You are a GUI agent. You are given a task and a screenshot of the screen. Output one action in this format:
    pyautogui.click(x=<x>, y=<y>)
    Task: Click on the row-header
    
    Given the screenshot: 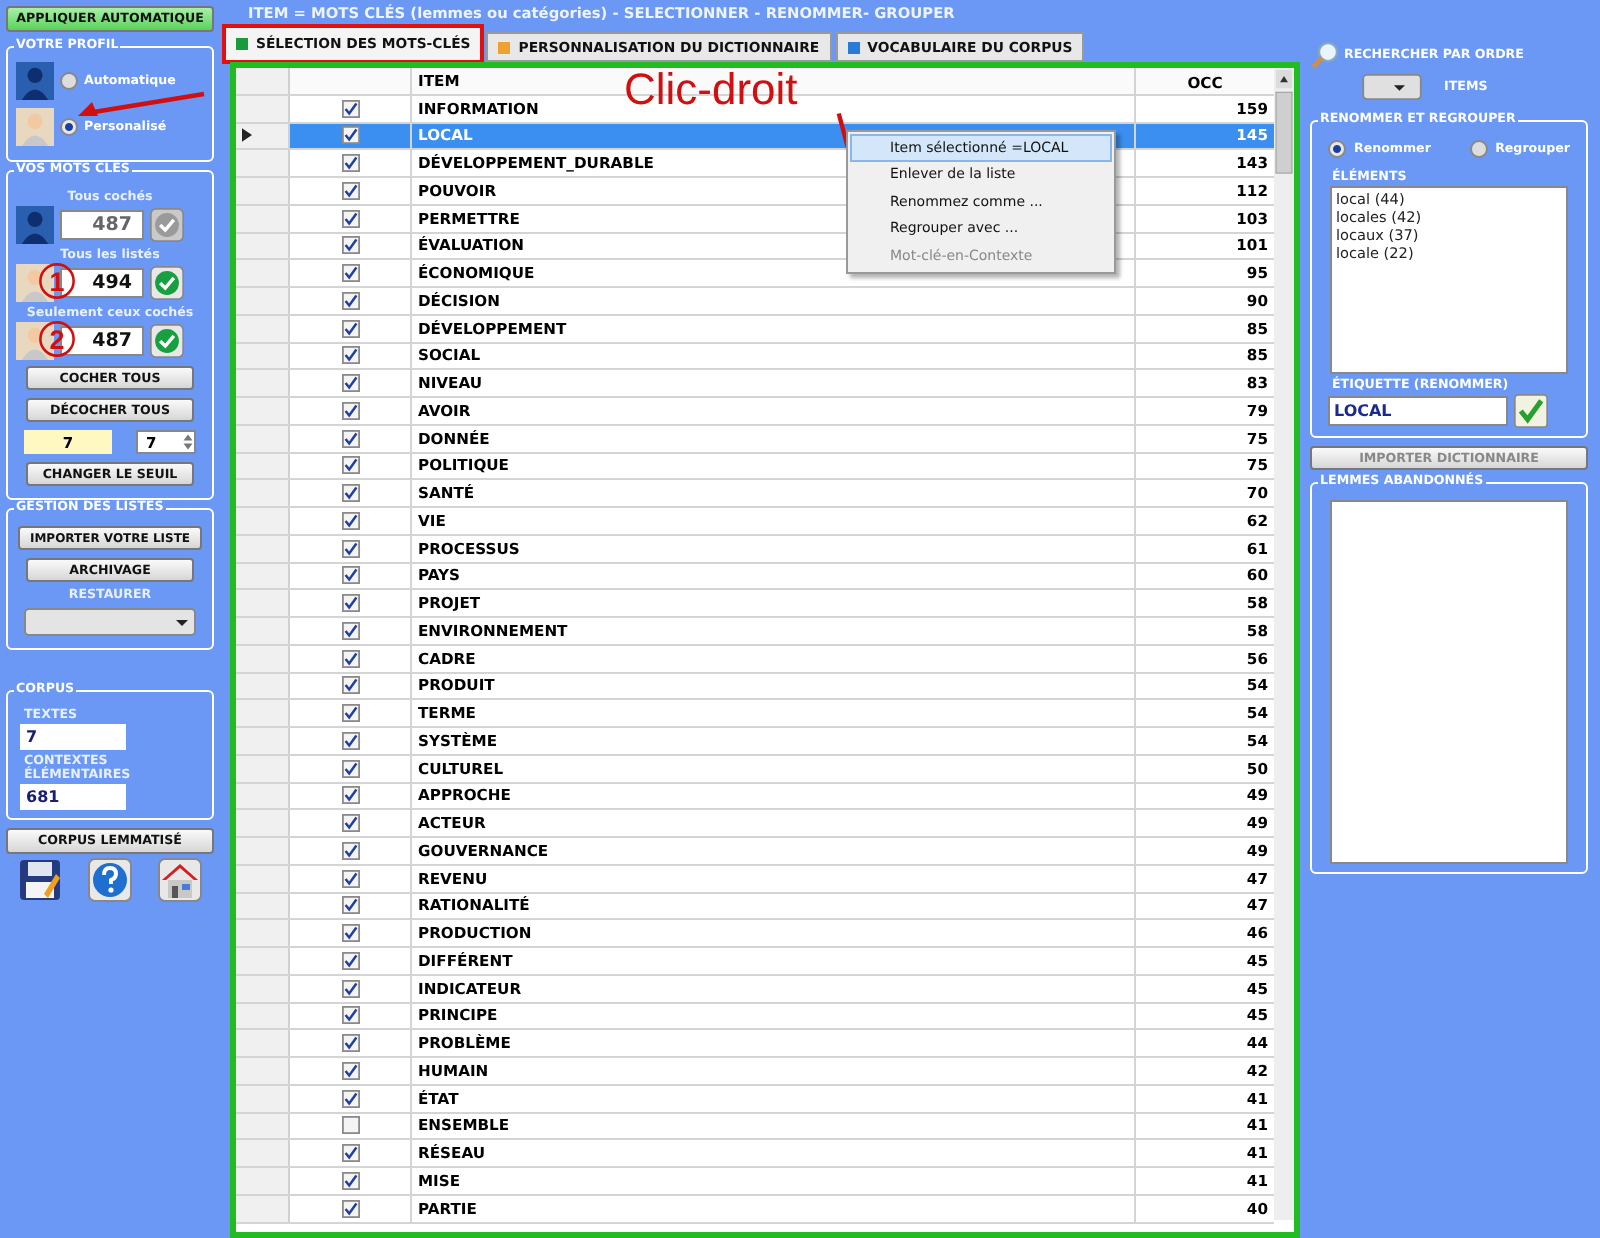 What is the action you would take?
    pyautogui.click(x=263, y=136)
    